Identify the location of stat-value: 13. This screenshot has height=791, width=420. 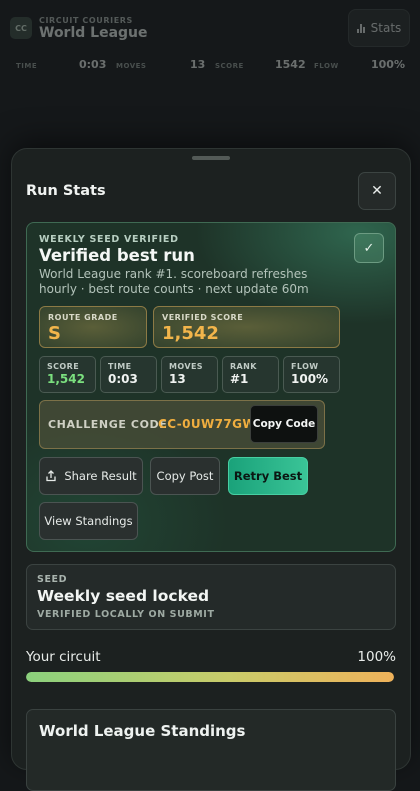
(177, 379).